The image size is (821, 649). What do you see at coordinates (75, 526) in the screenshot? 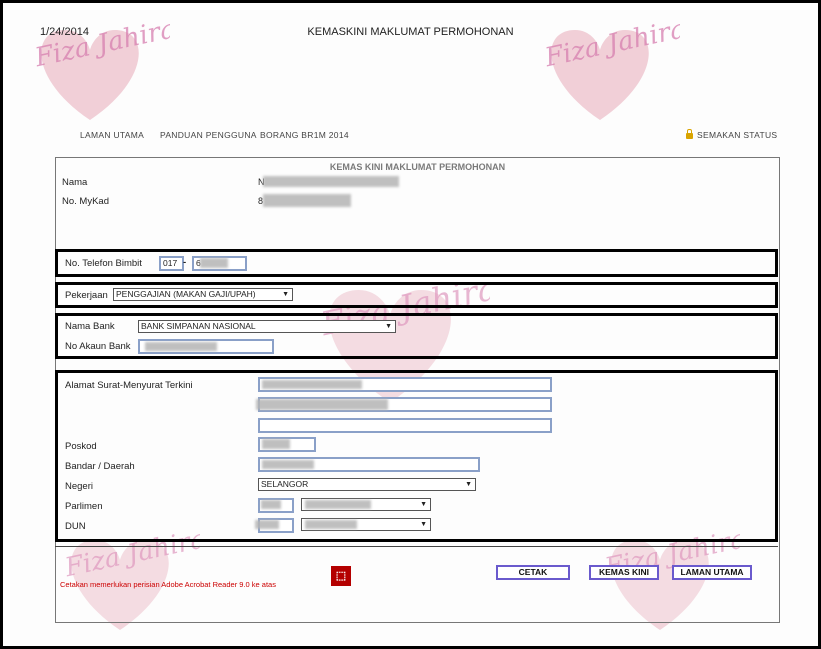
I see `dun-label: DUN` at bounding box center [75, 526].